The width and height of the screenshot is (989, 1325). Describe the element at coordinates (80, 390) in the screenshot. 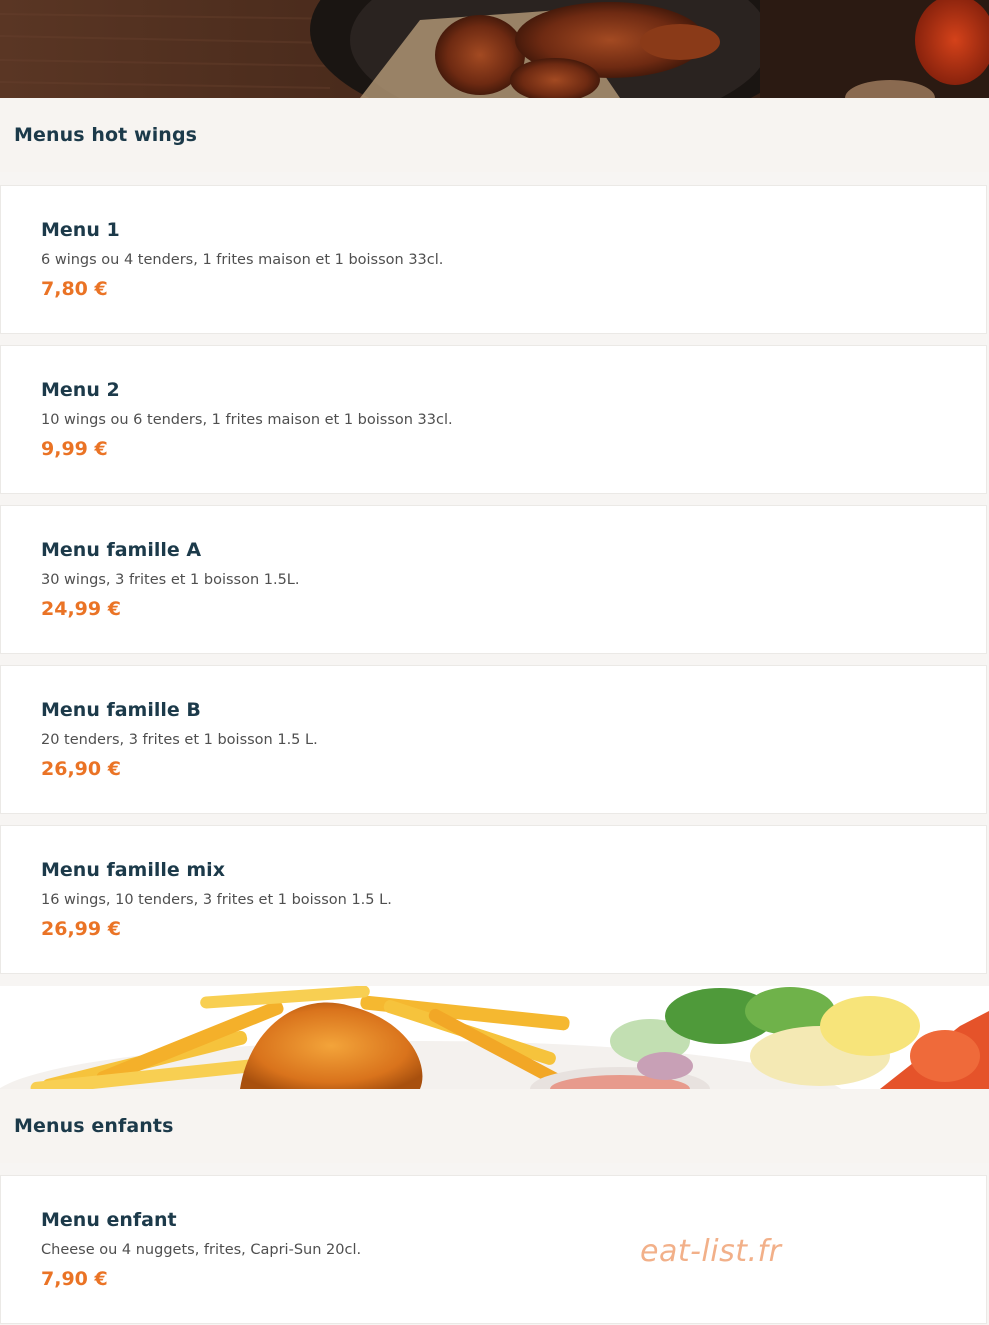

I see `menu-item-name: Menu 2` at that location.